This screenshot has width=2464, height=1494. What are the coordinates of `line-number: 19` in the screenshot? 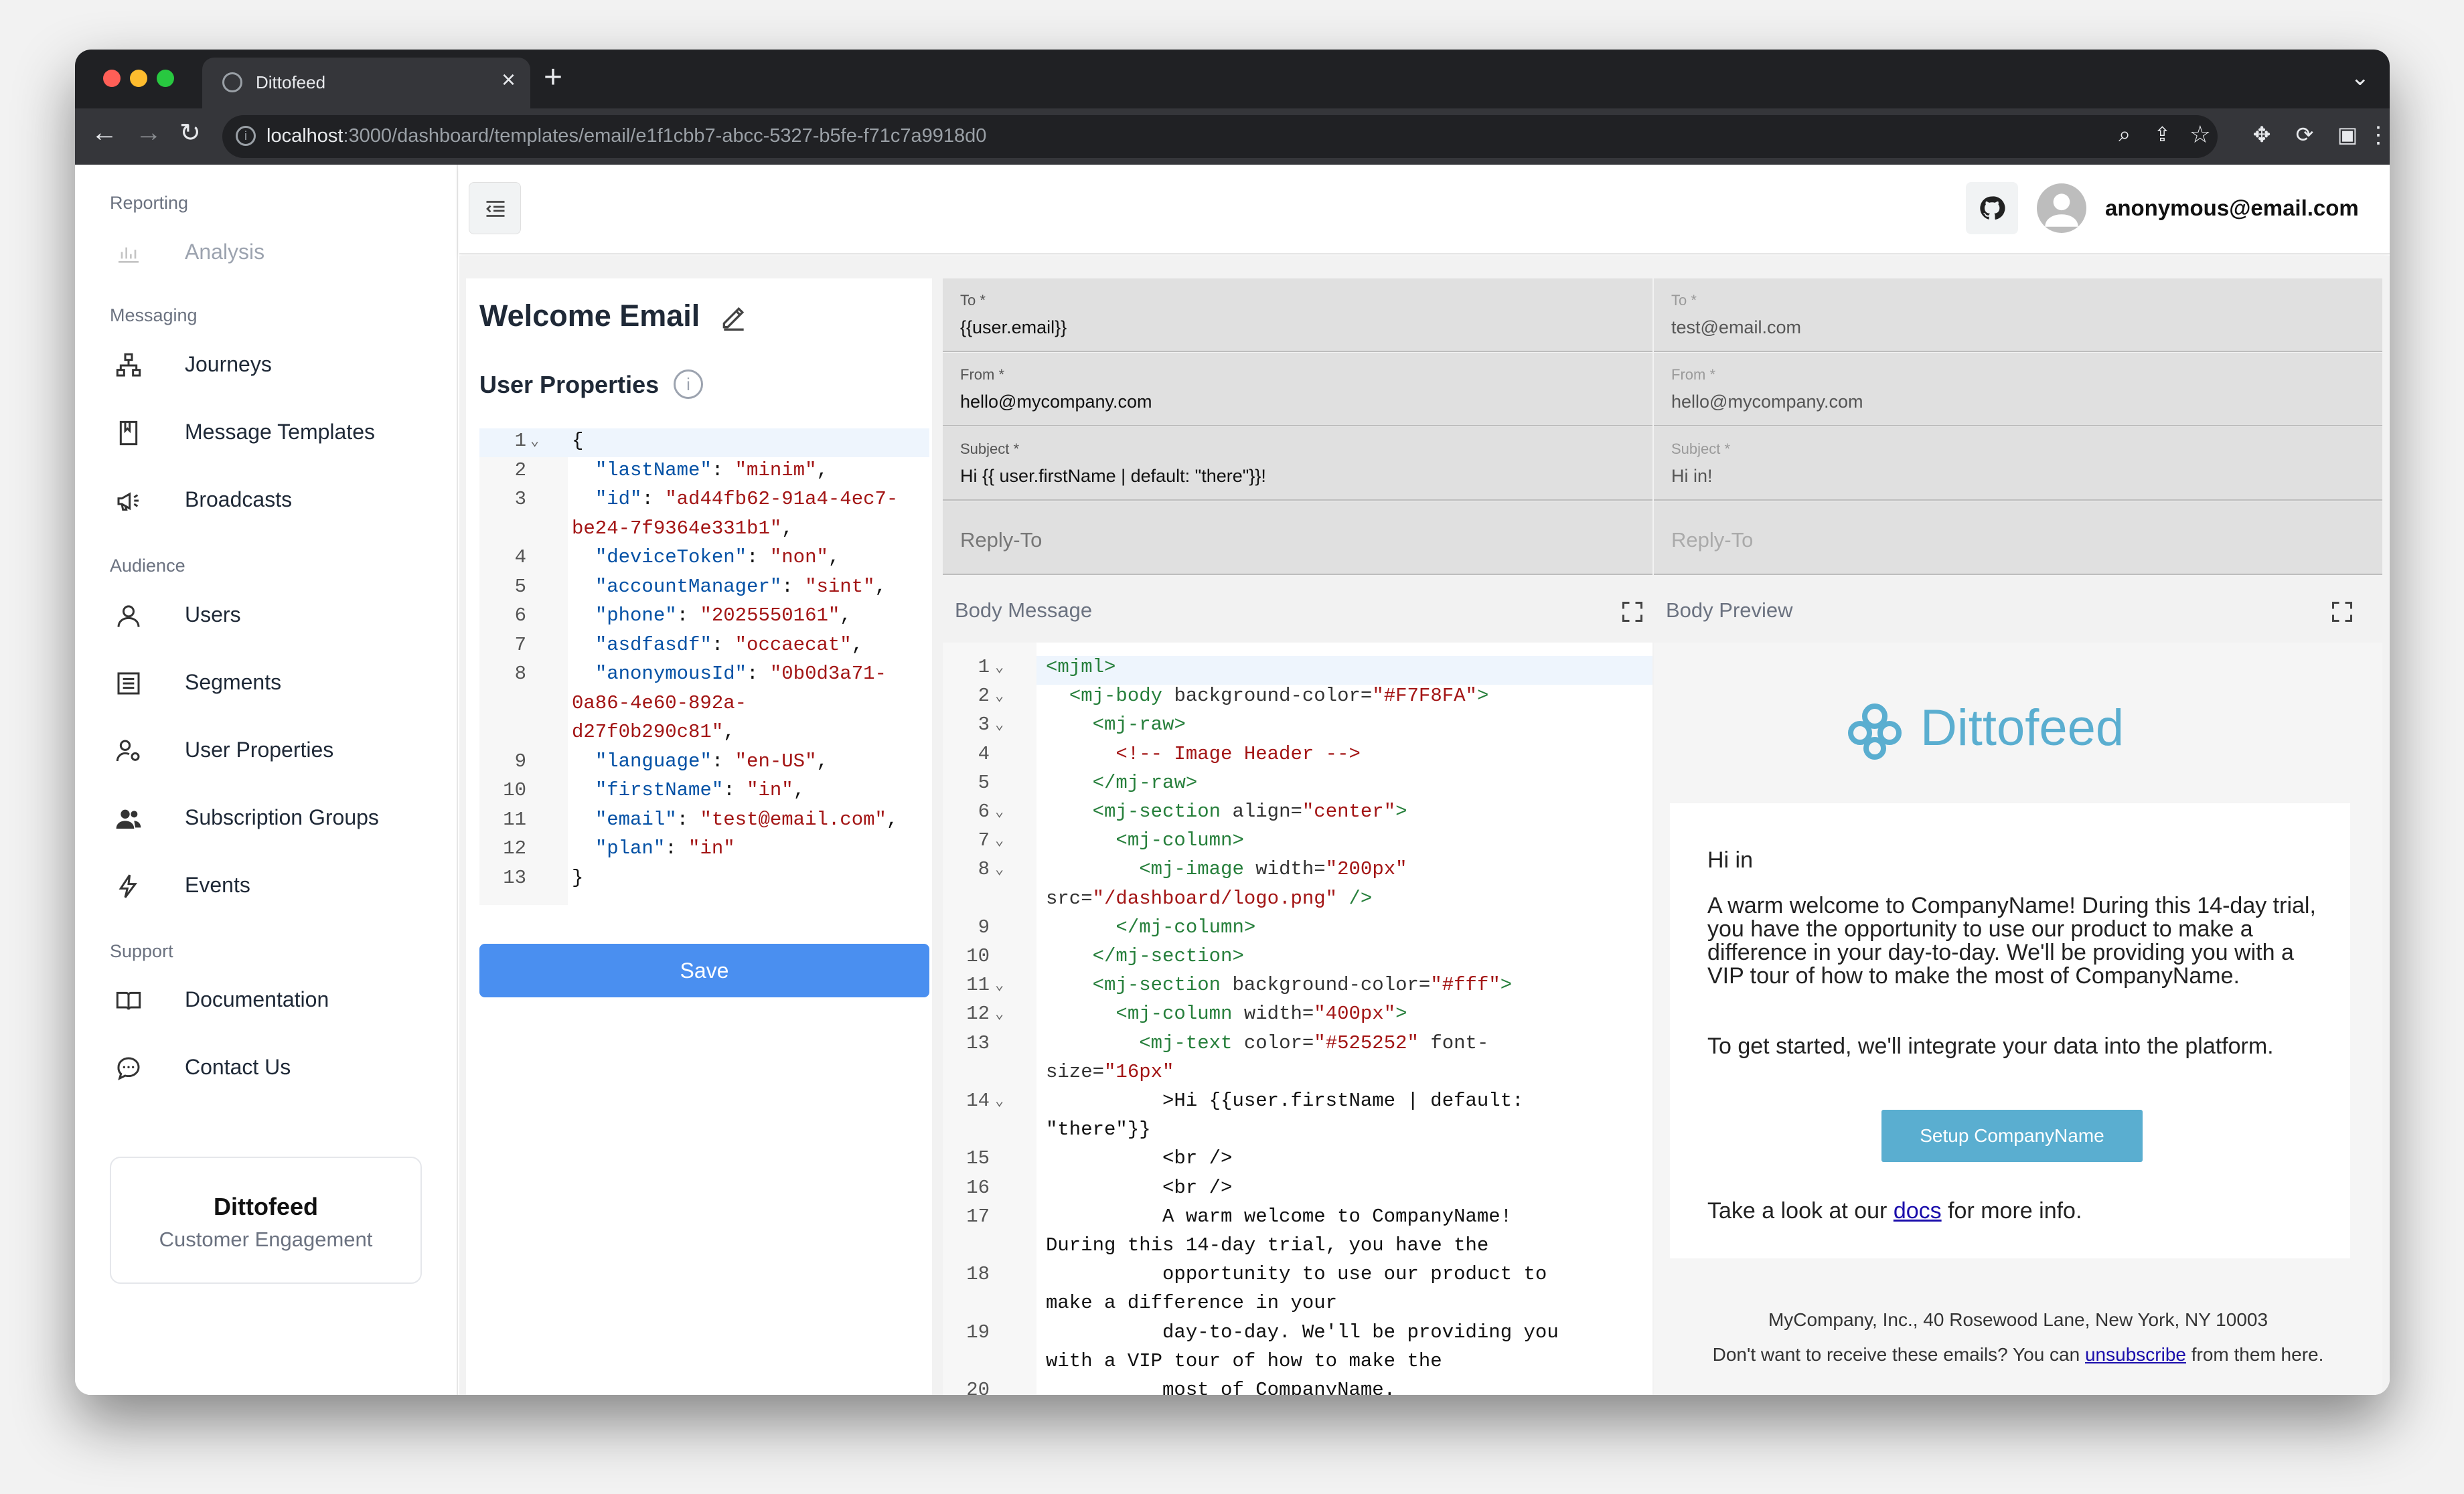 It's located at (978, 1332).